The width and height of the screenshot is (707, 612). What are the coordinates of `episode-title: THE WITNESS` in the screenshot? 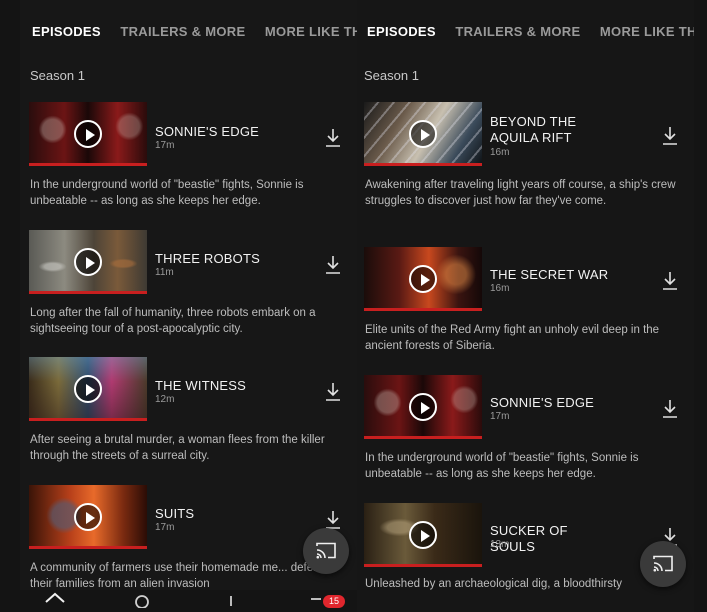 It's located at (201, 385).